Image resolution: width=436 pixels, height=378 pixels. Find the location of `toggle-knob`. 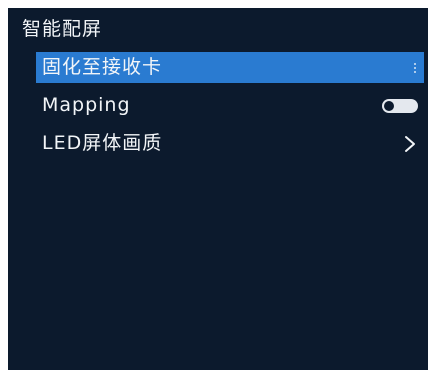

toggle-knob is located at coordinates (389, 105).